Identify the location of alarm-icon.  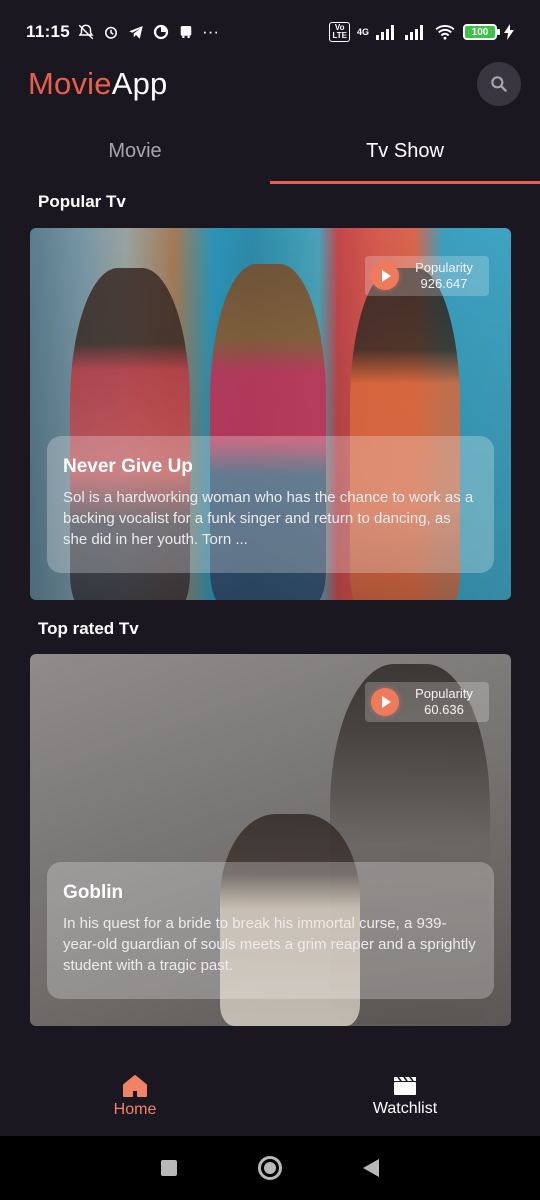
(111, 32).